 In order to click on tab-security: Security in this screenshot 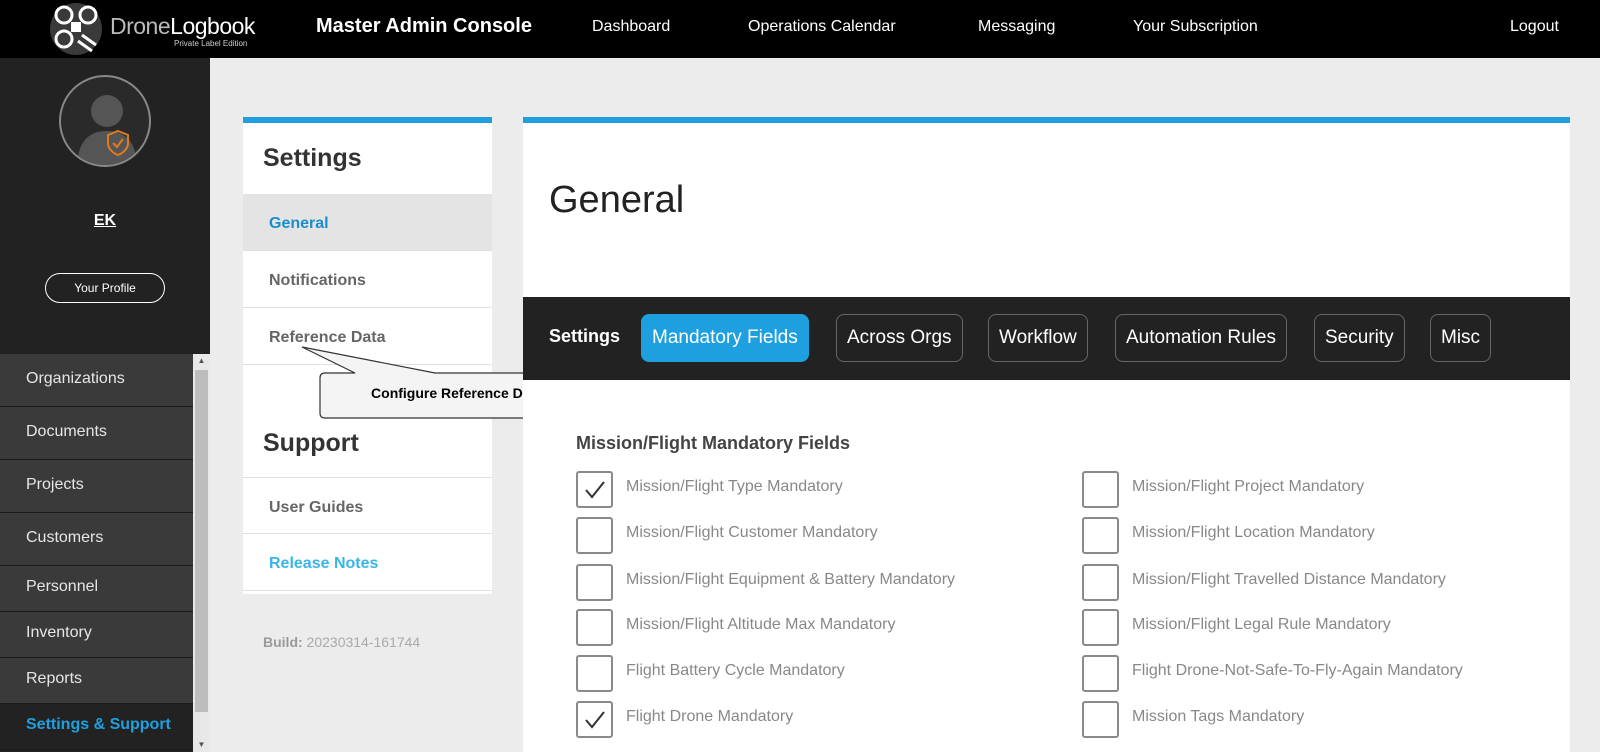, I will do `click(1359, 338)`.